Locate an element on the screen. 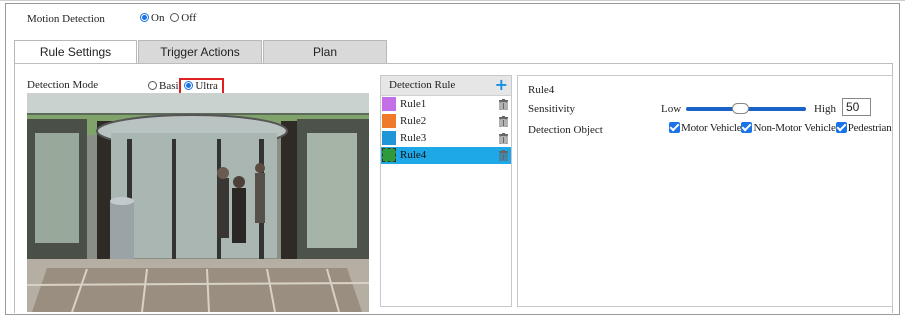 The width and height of the screenshot is (905, 316). sensitivity-value-input: 50 is located at coordinates (856, 107).